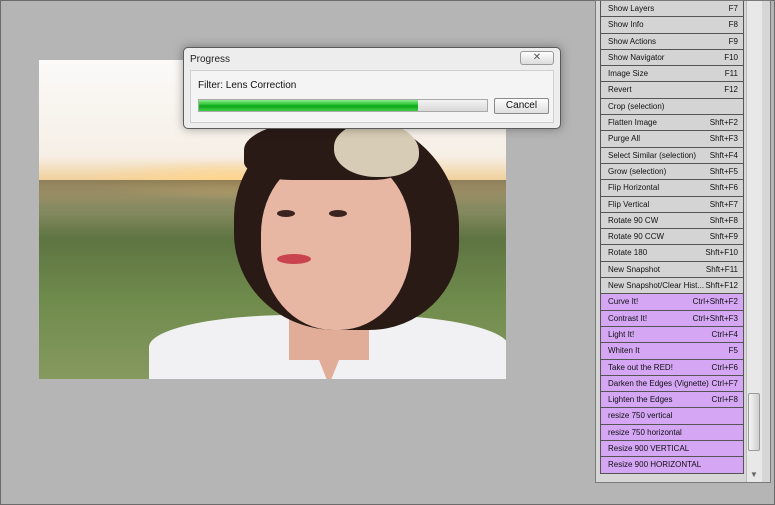  I want to click on action-shortcut: Shft+F7, so click(723, 204).